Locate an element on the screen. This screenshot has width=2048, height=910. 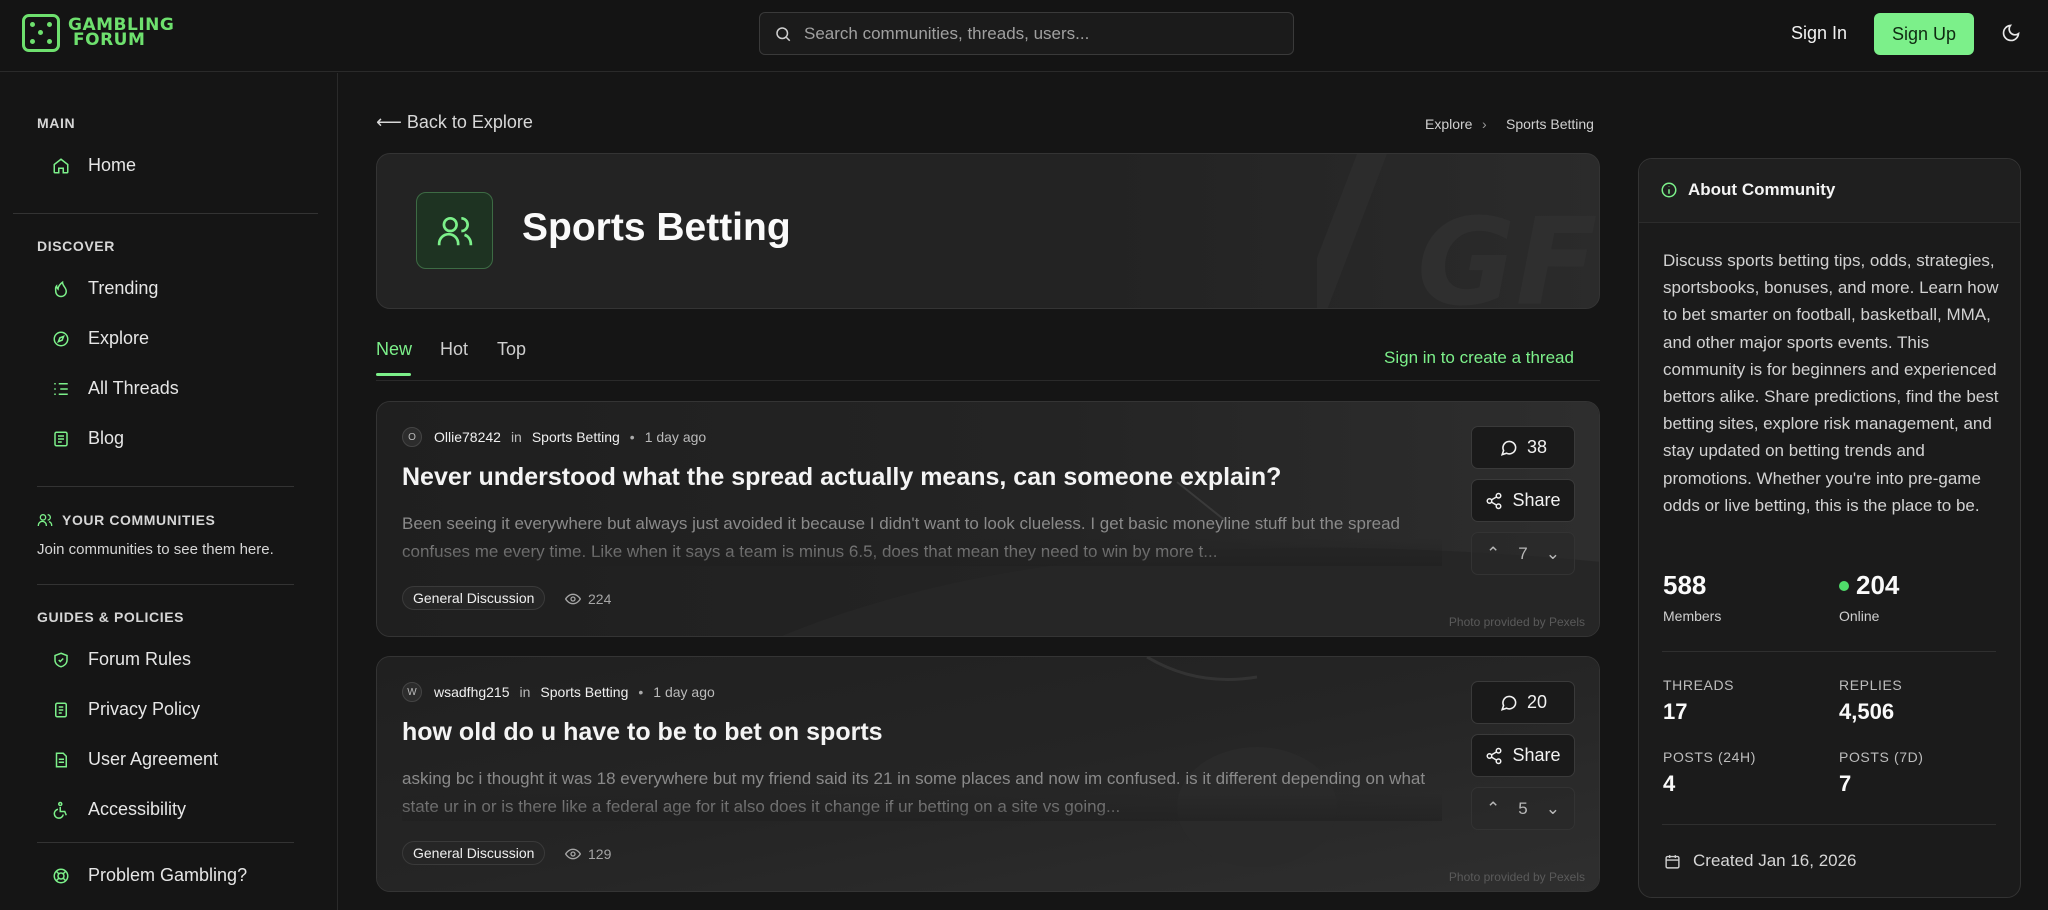
comments-button: 38 is located at coordinates (1523, 447).